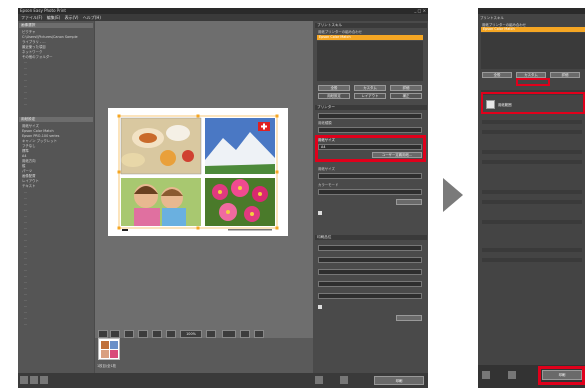 The image size is (585, 389). What do you see at coordinates (34, 47) in the screenshot?
I see `list-item: 最近使った項目` at bounding box center [34, 47].